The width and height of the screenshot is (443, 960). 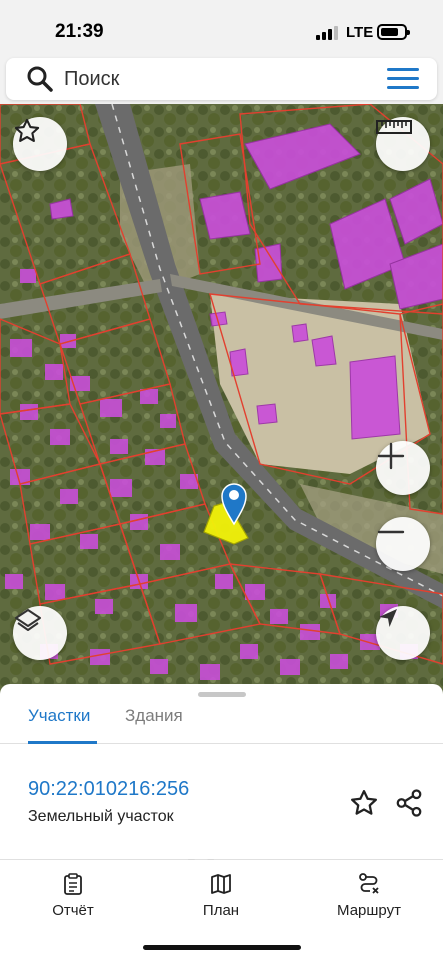 What do you see at coordinates (403, 144) in the screenshot?
I see `ruler-button` at bounding box center [403, 144].